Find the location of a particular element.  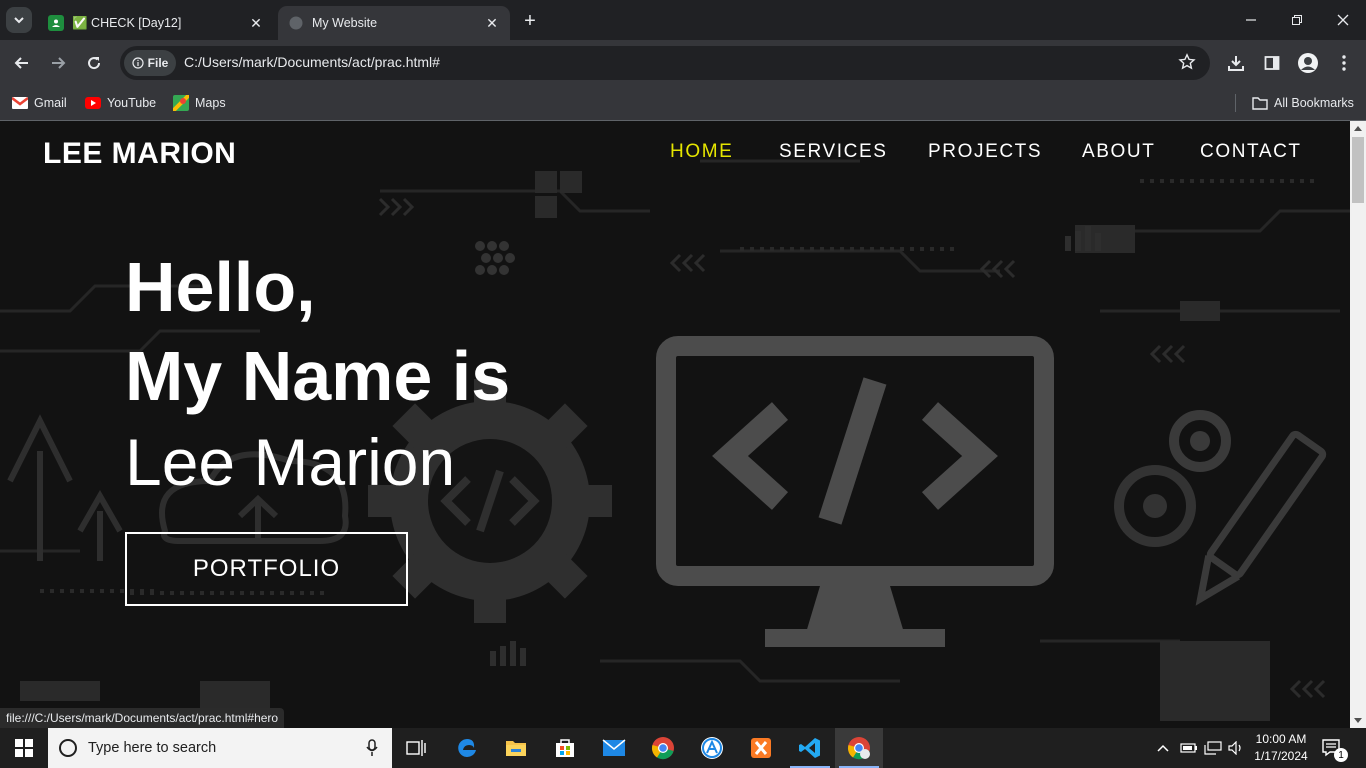

nav-about: ABOUT is located at coordinates (1118, 152).